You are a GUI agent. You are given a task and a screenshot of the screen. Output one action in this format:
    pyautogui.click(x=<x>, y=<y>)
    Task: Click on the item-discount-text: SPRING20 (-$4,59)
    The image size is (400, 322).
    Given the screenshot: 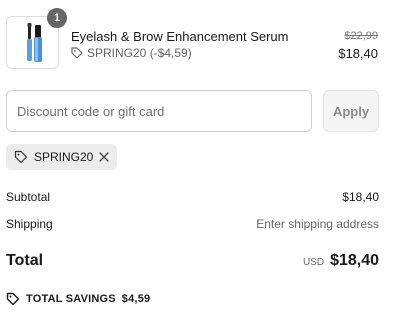 What is the action you would take?
    pyautogui.click(x=139, y=53)
    